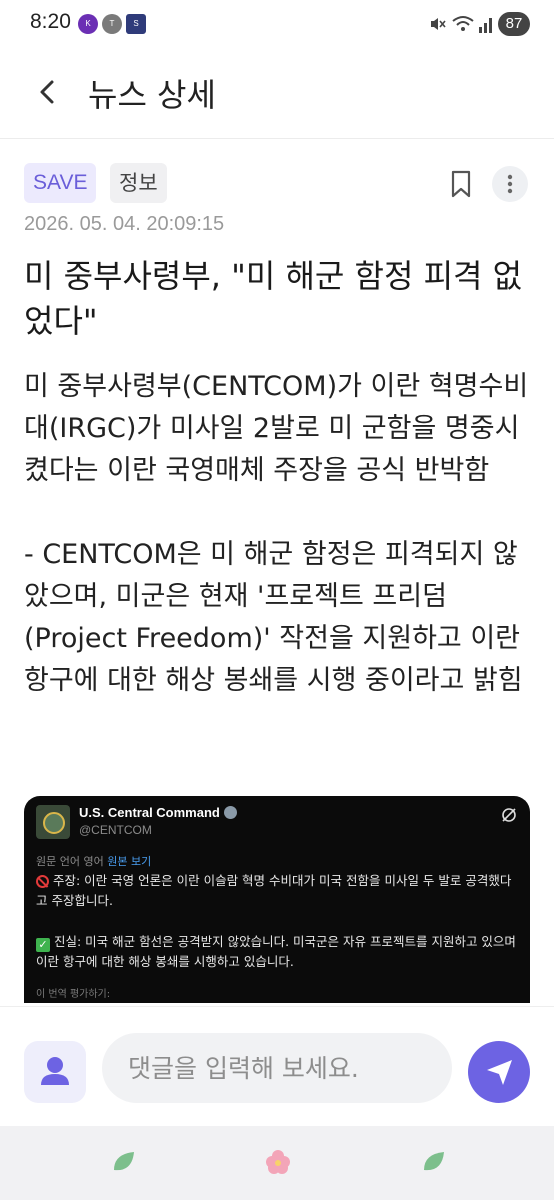 The image size is (554, 1200). I want to click on tag-info: 정보, so click(138, 183).